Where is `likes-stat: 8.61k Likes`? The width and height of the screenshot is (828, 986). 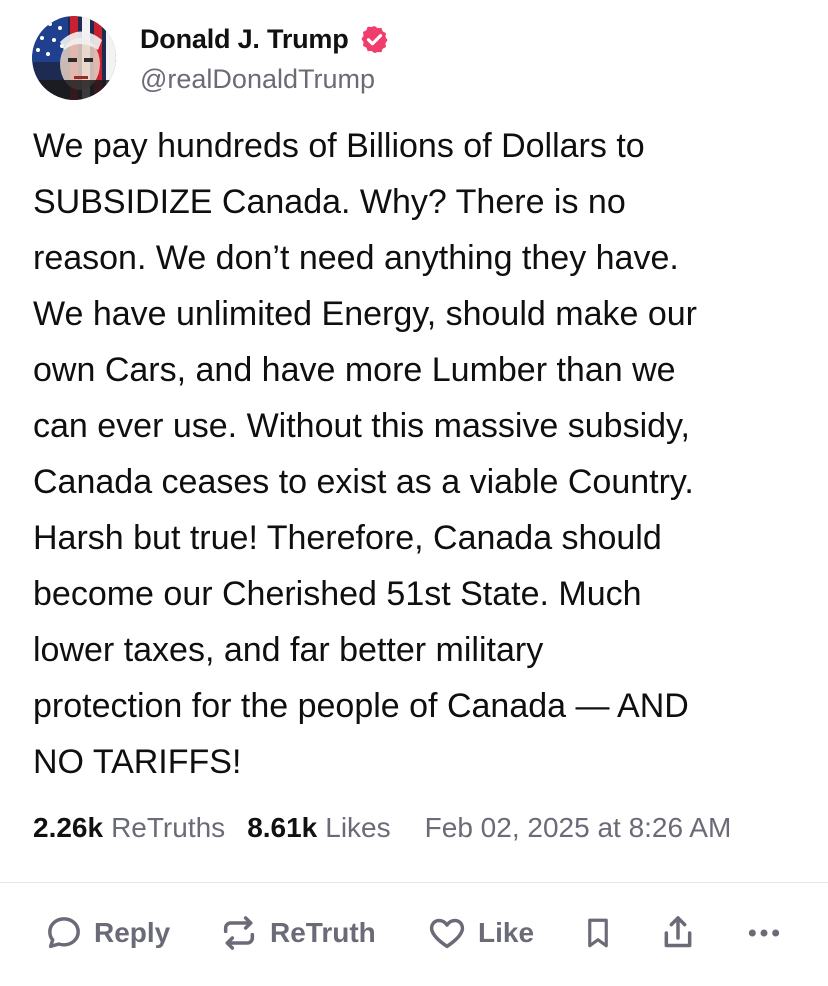
likes-stat: 8.61k Likes is located at coordinates (318, 828).